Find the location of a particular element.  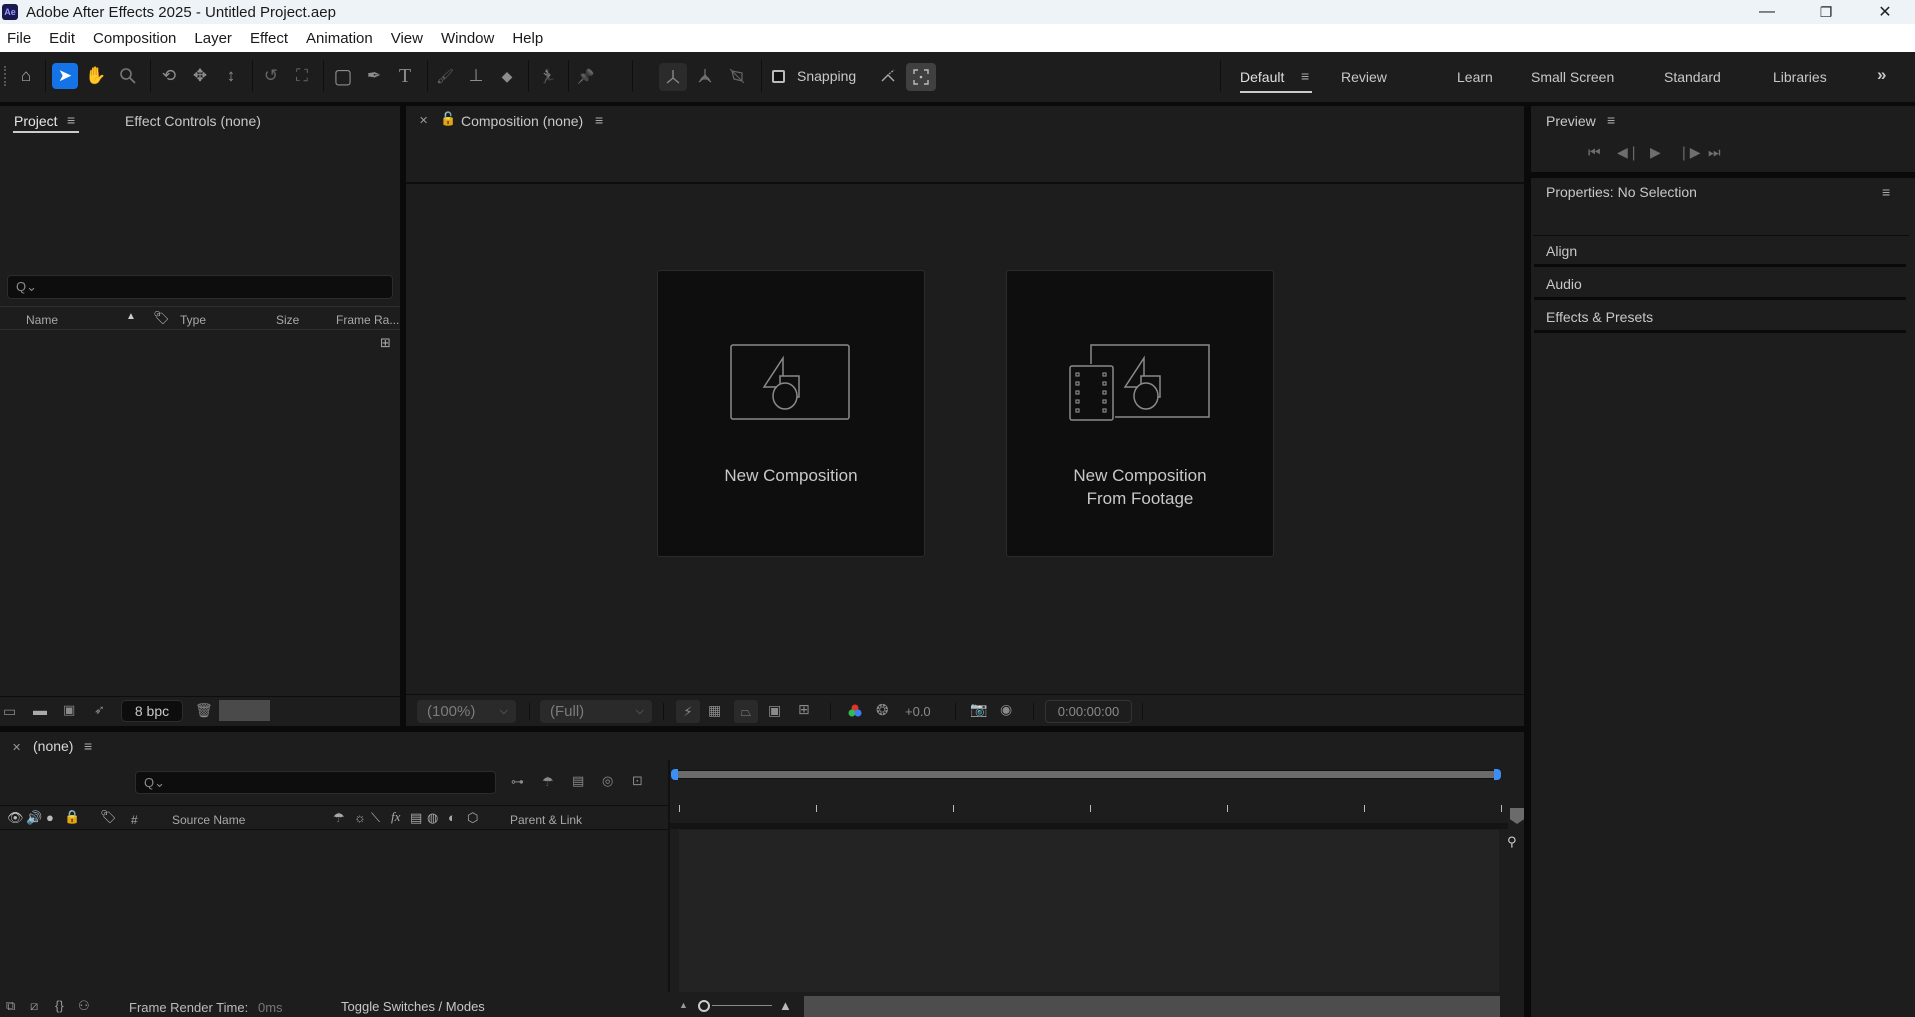

menu-window: Window is located at coordinates (467, 38).